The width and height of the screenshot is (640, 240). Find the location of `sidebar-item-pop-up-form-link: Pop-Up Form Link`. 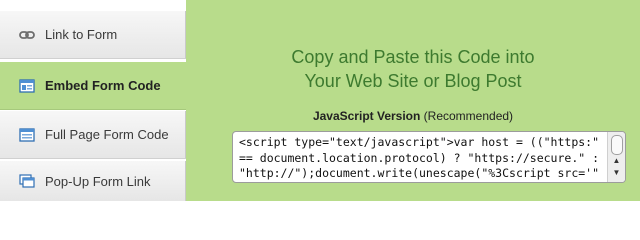

sidebar-item-pop-up-form-link: Pop-Up Form Link is located at coordinates (93, 181).